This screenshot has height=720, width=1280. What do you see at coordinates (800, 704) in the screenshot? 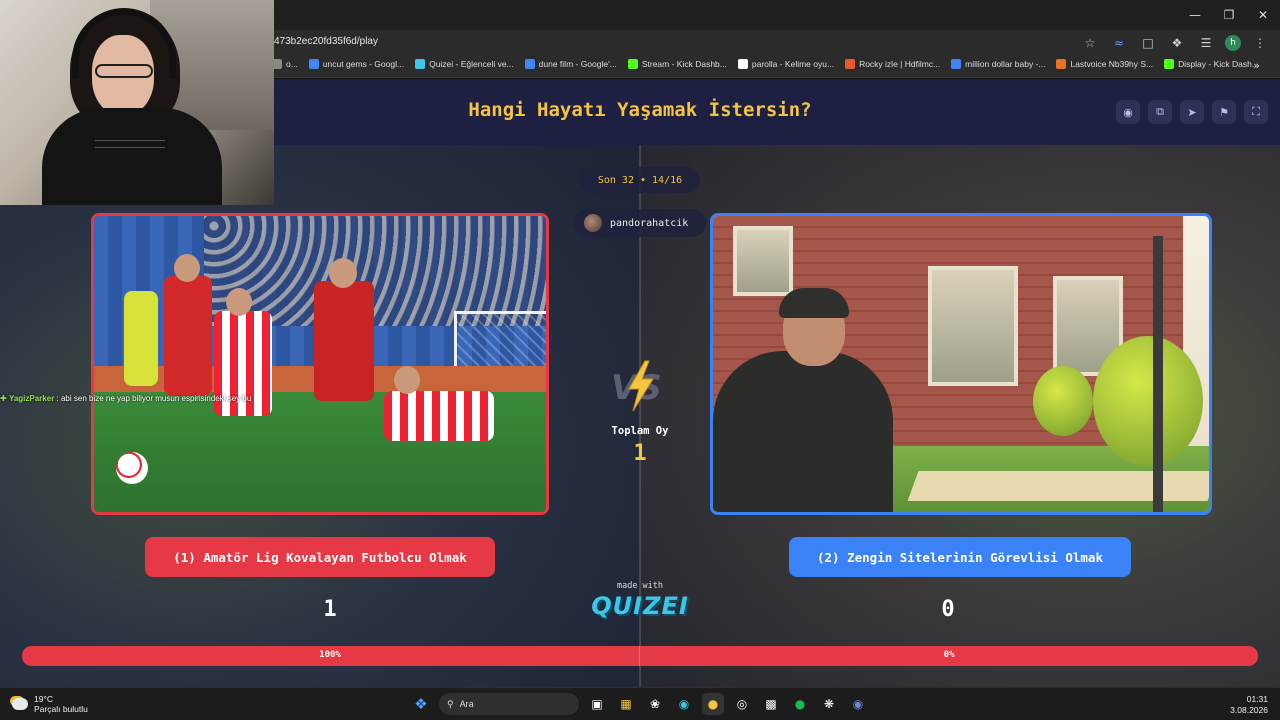
I see `spotify-icon: ●` at bounding box center [800, 704].